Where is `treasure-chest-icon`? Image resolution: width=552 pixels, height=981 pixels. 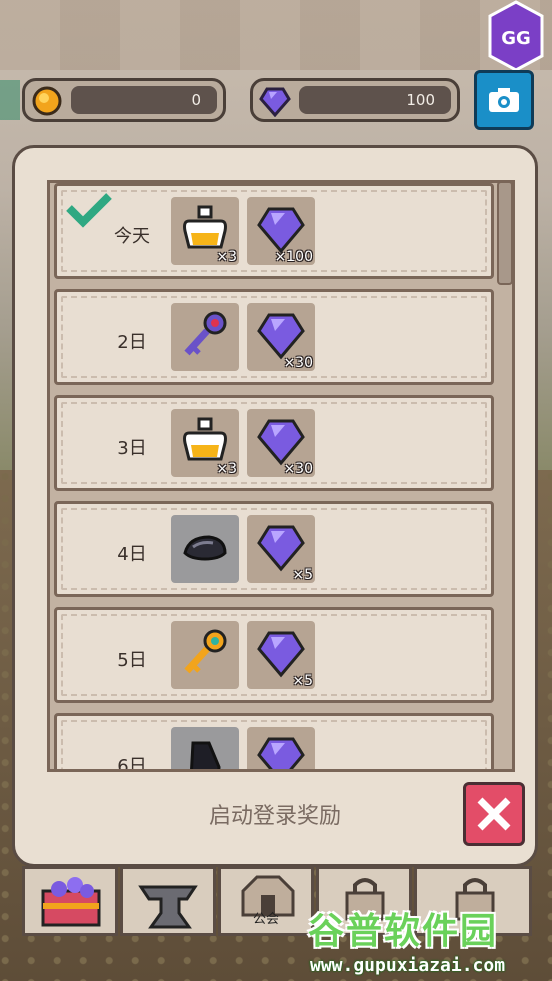 treasure-chest-icon is located at coordinates (71, 902).